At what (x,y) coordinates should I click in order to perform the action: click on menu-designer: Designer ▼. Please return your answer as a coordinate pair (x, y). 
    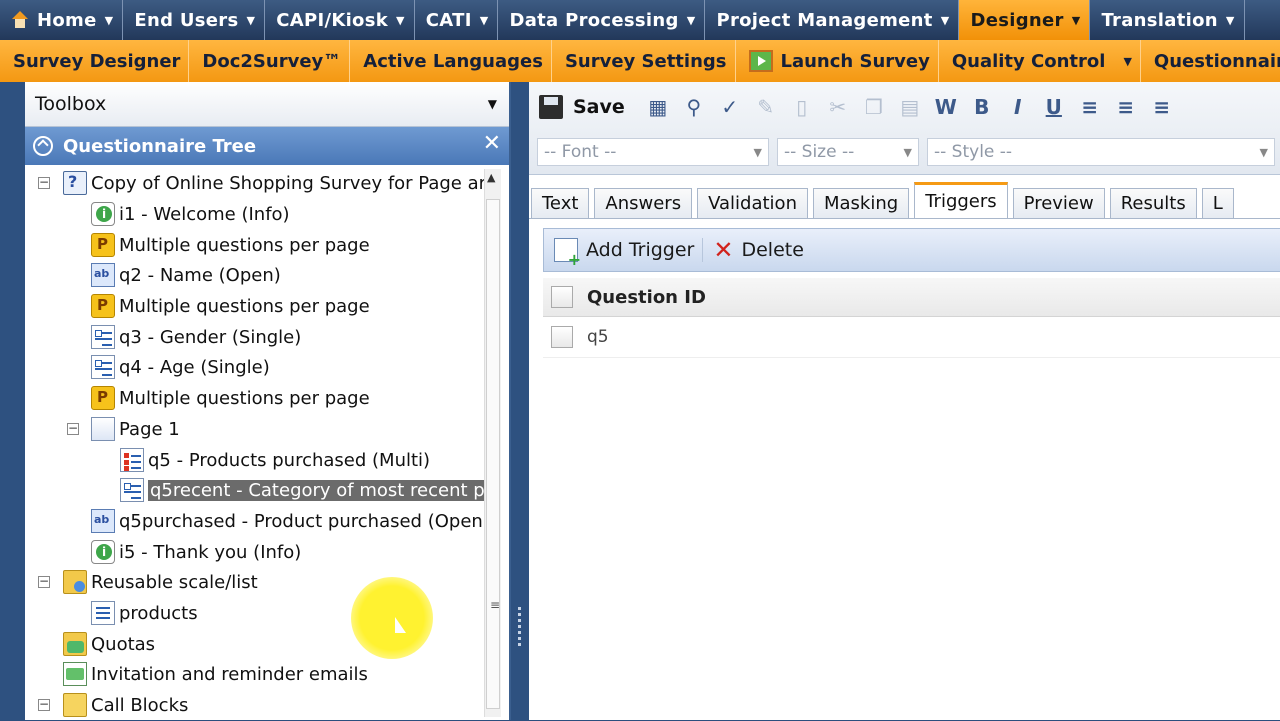
    Looking at the image, I should click on (1025, 20).